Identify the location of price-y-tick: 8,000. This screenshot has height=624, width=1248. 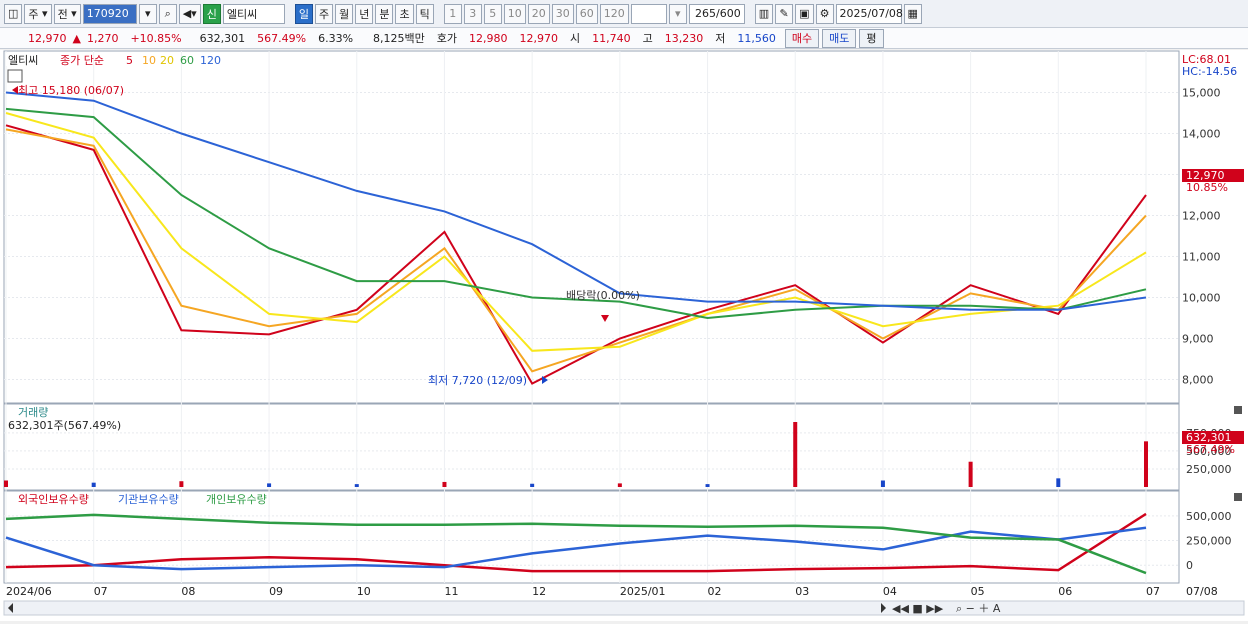
(1198, 380).